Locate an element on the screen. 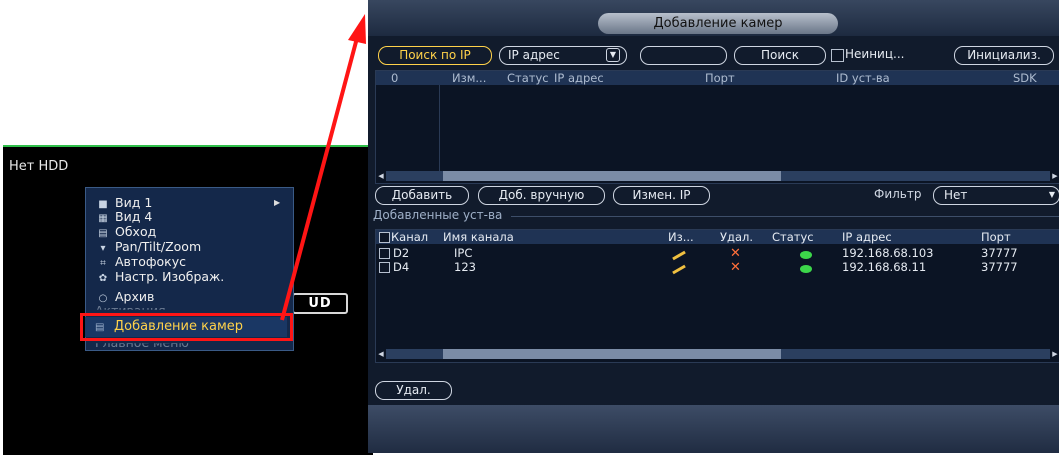  col-header: 0 is located at coordinates (395, 78).